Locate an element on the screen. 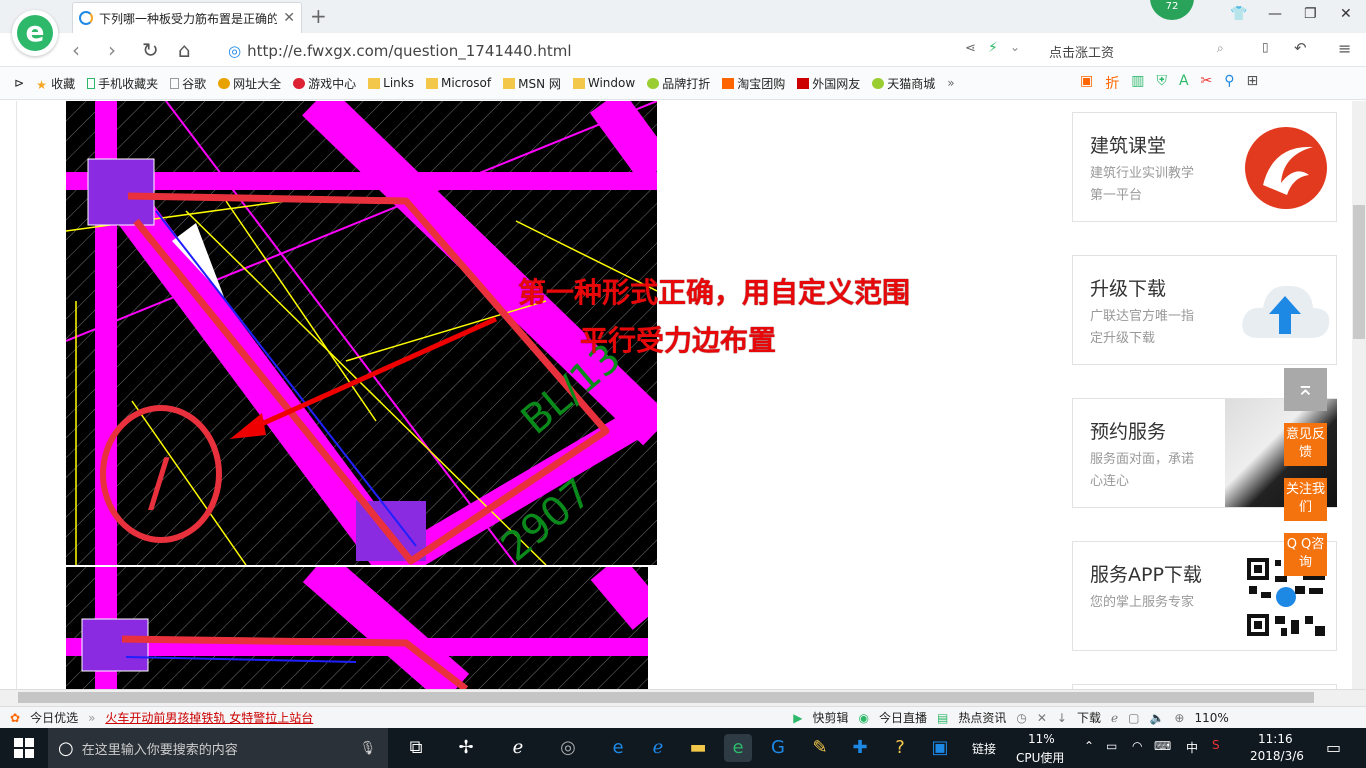 Image resolution: width=1366 pixels, height=768 pixels. bookmark-item: 游戏中心 is located at coordinates (324, 83).